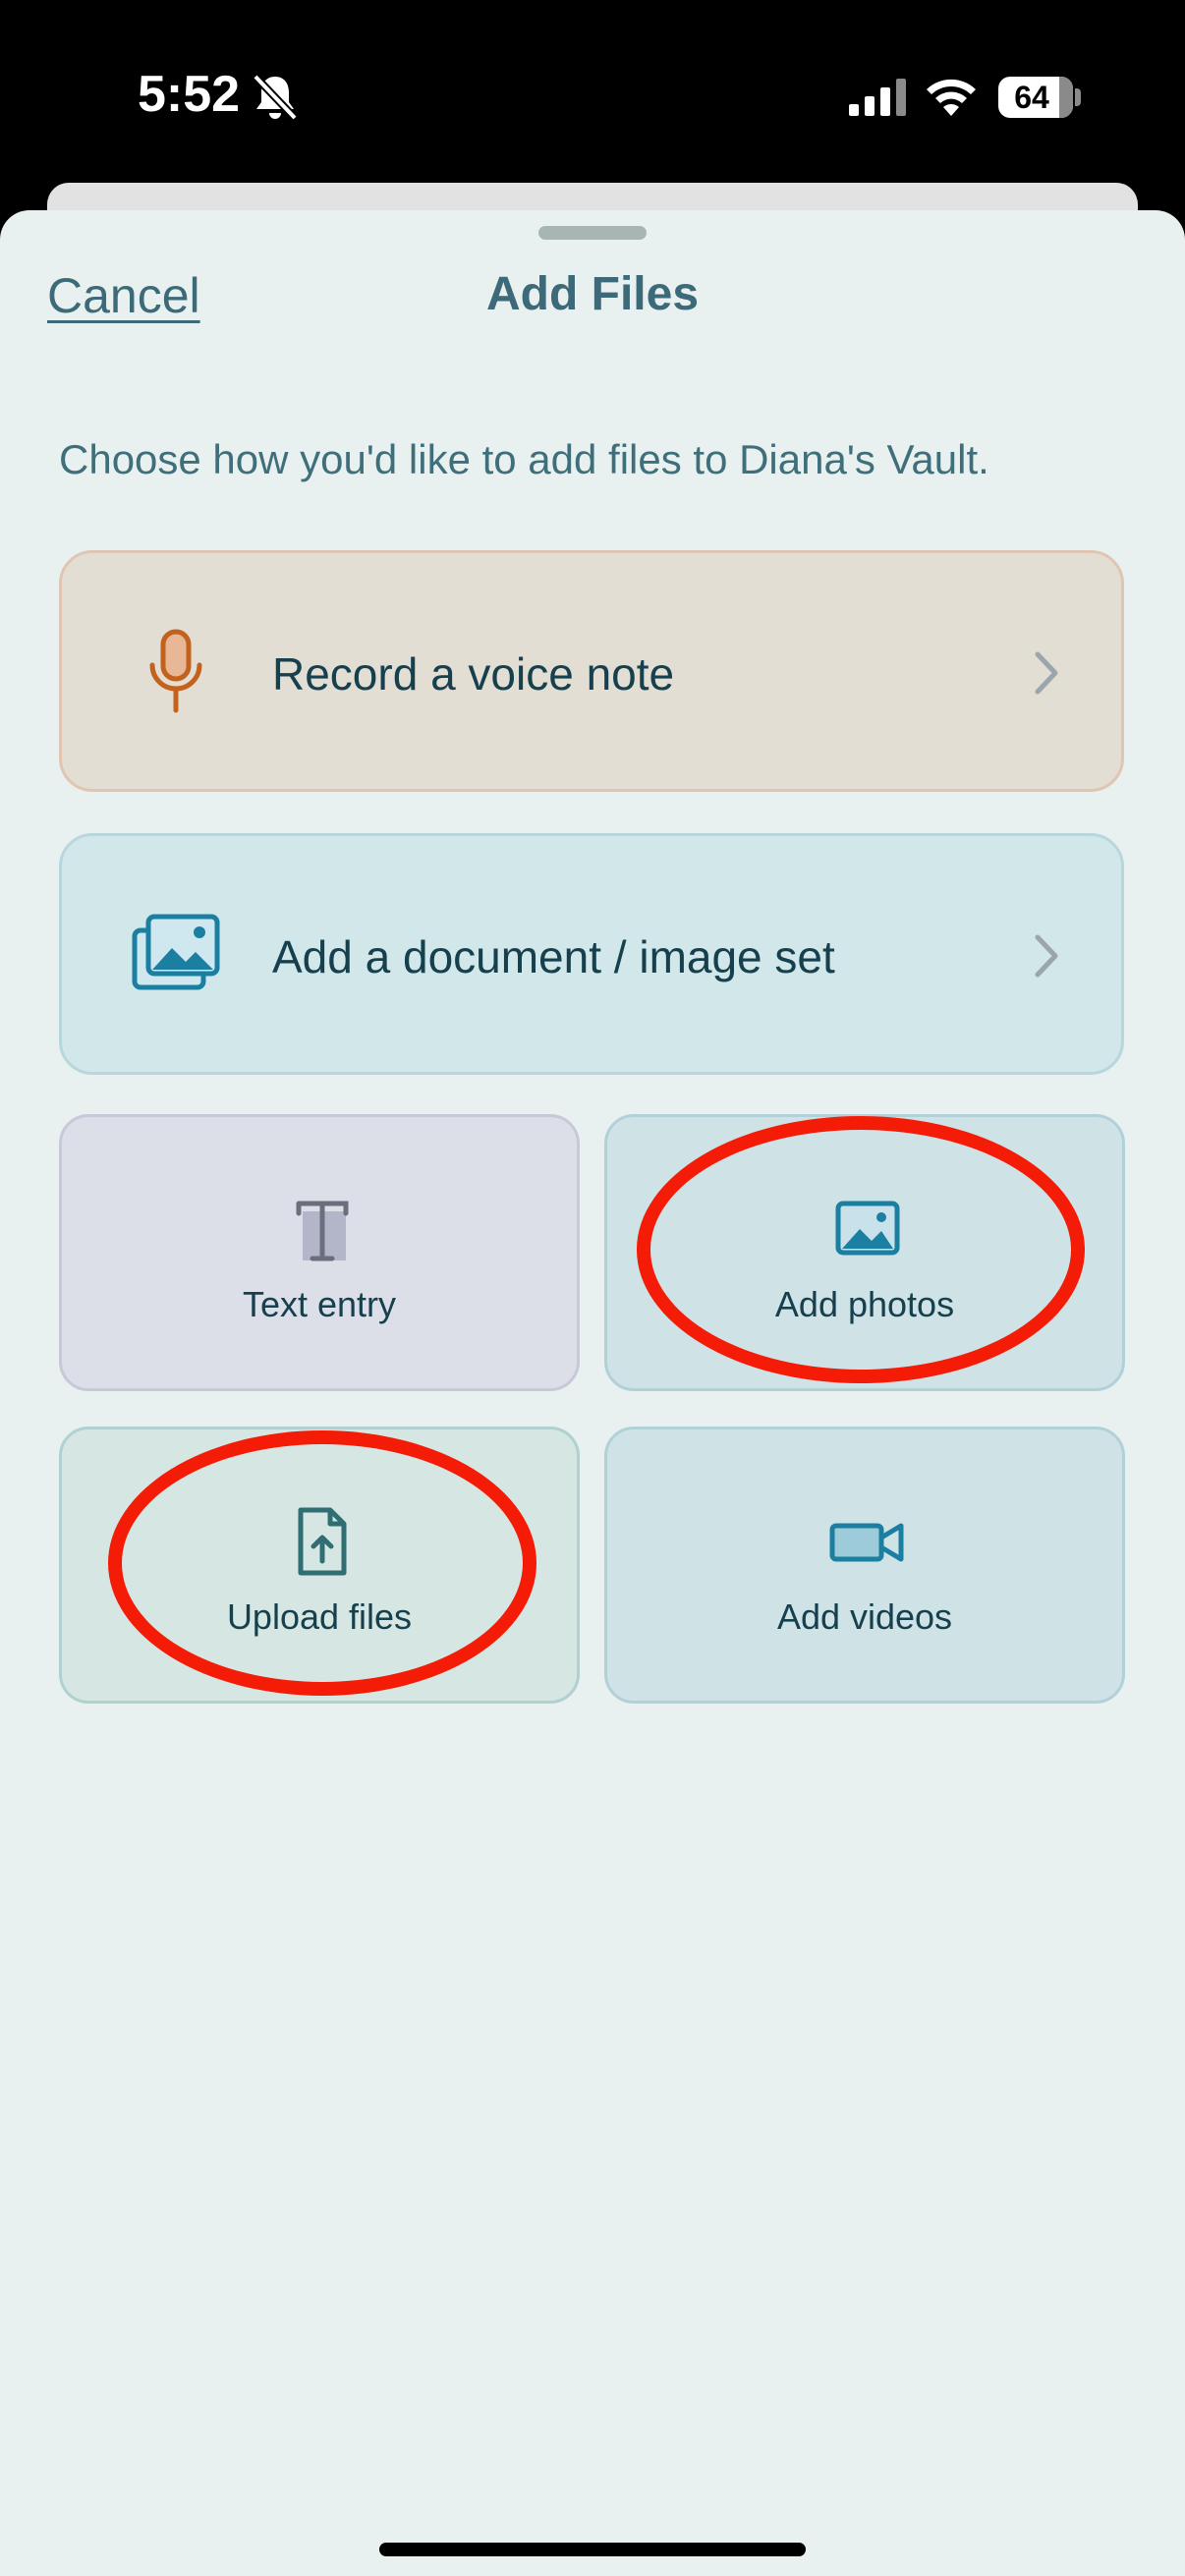 The image size is (1185, 2576). I want to click on wifi-icon, so click(952, 97).